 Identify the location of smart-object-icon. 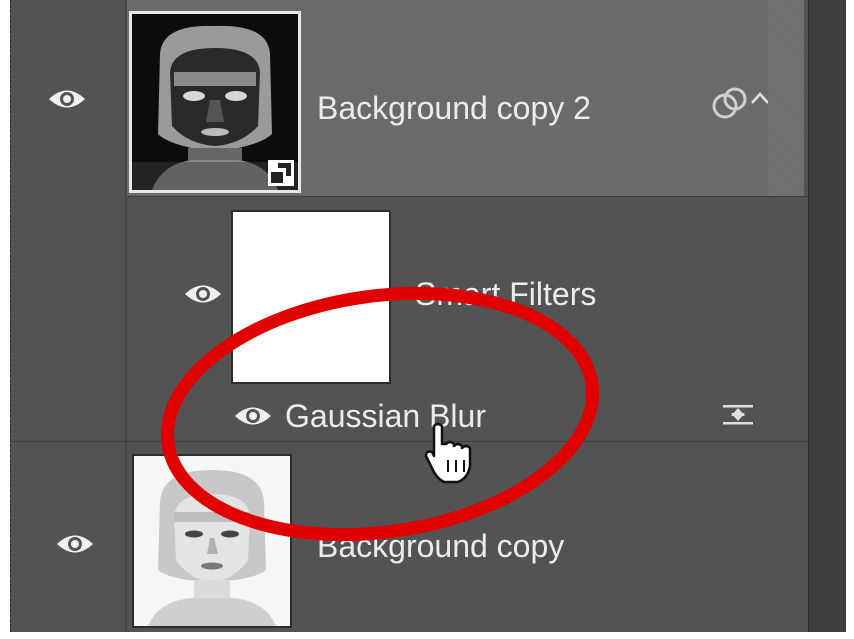
(281, 173).